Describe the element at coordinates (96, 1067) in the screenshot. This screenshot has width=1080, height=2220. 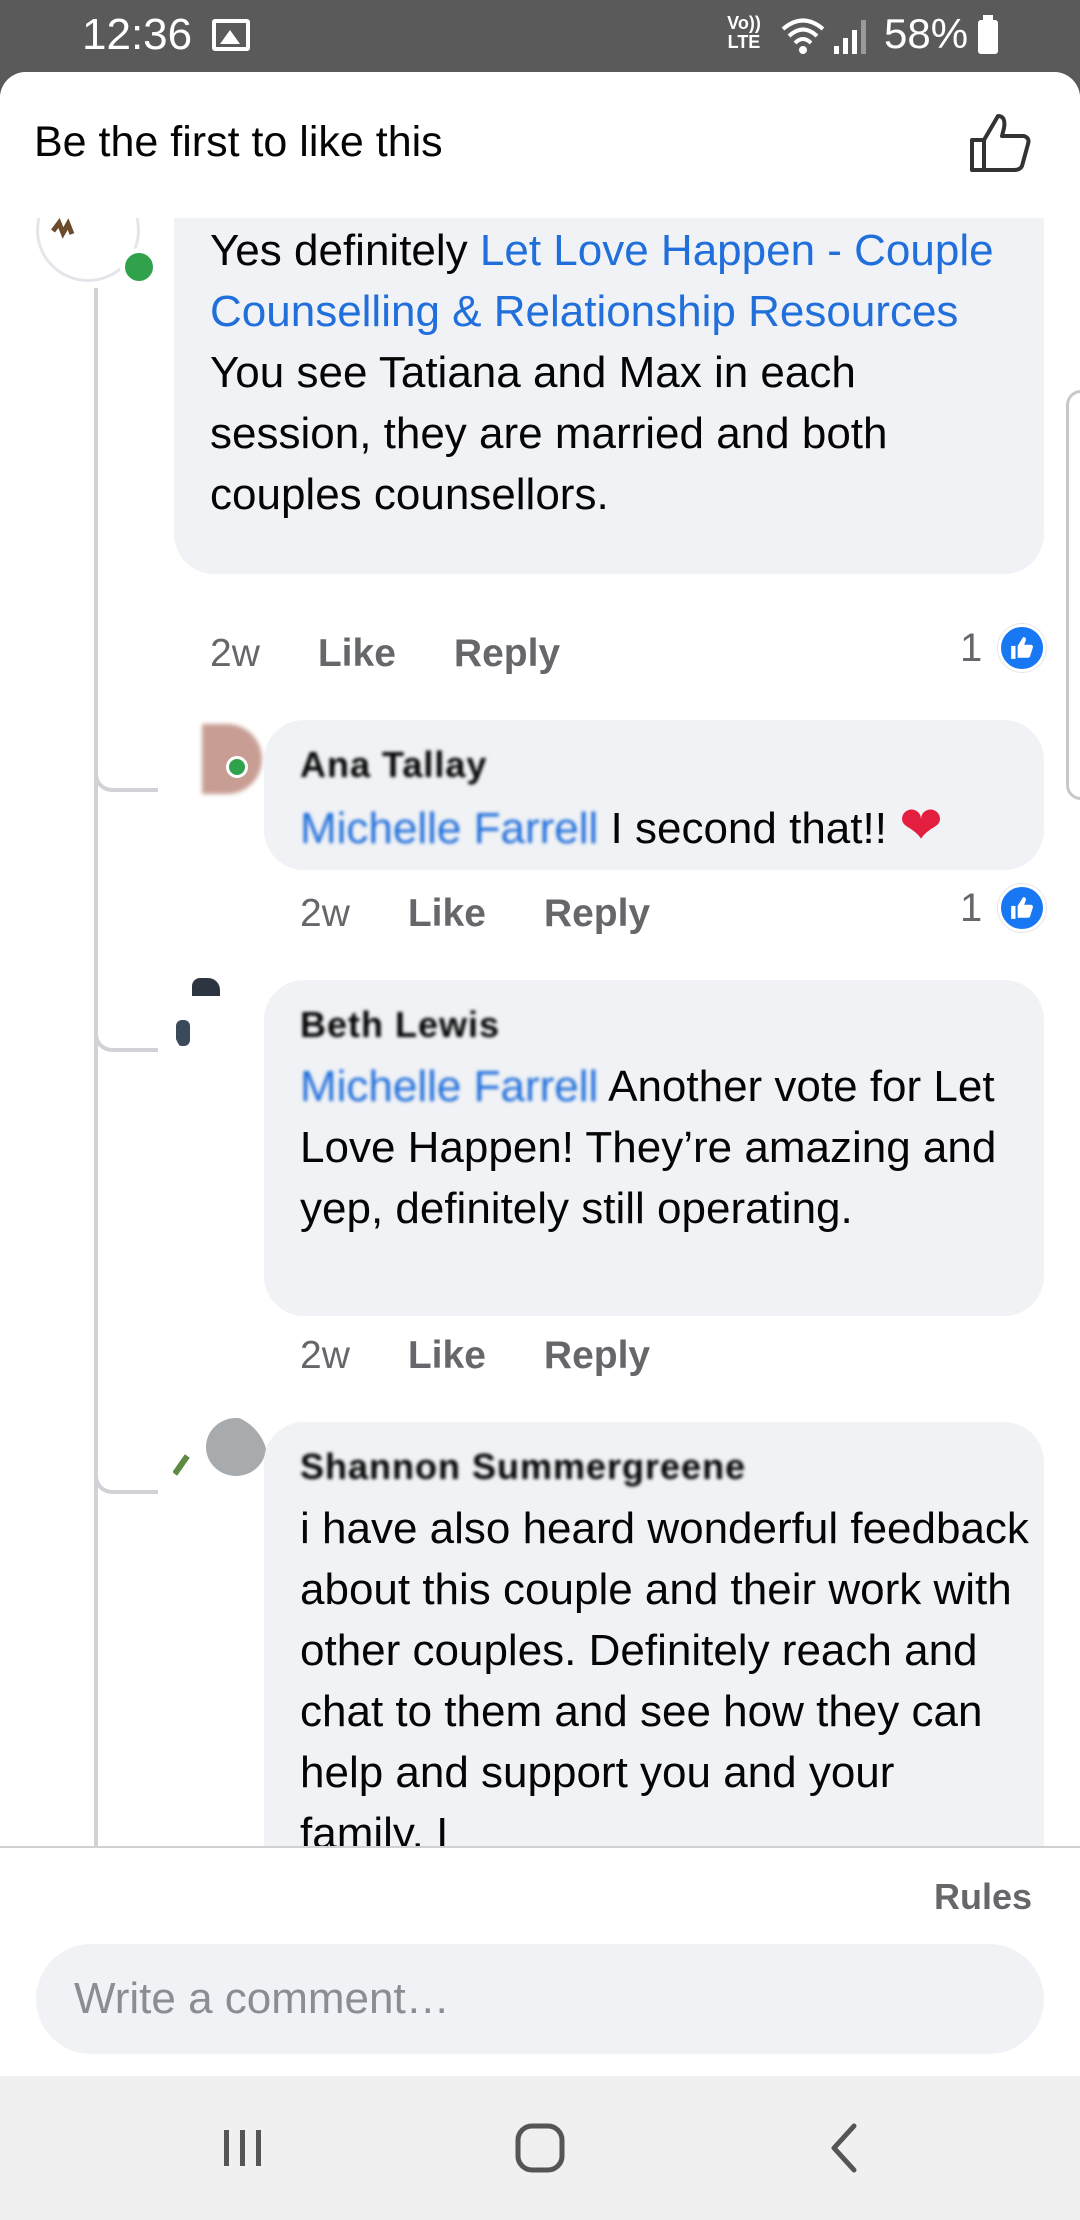
I see `thread-line` at that location.